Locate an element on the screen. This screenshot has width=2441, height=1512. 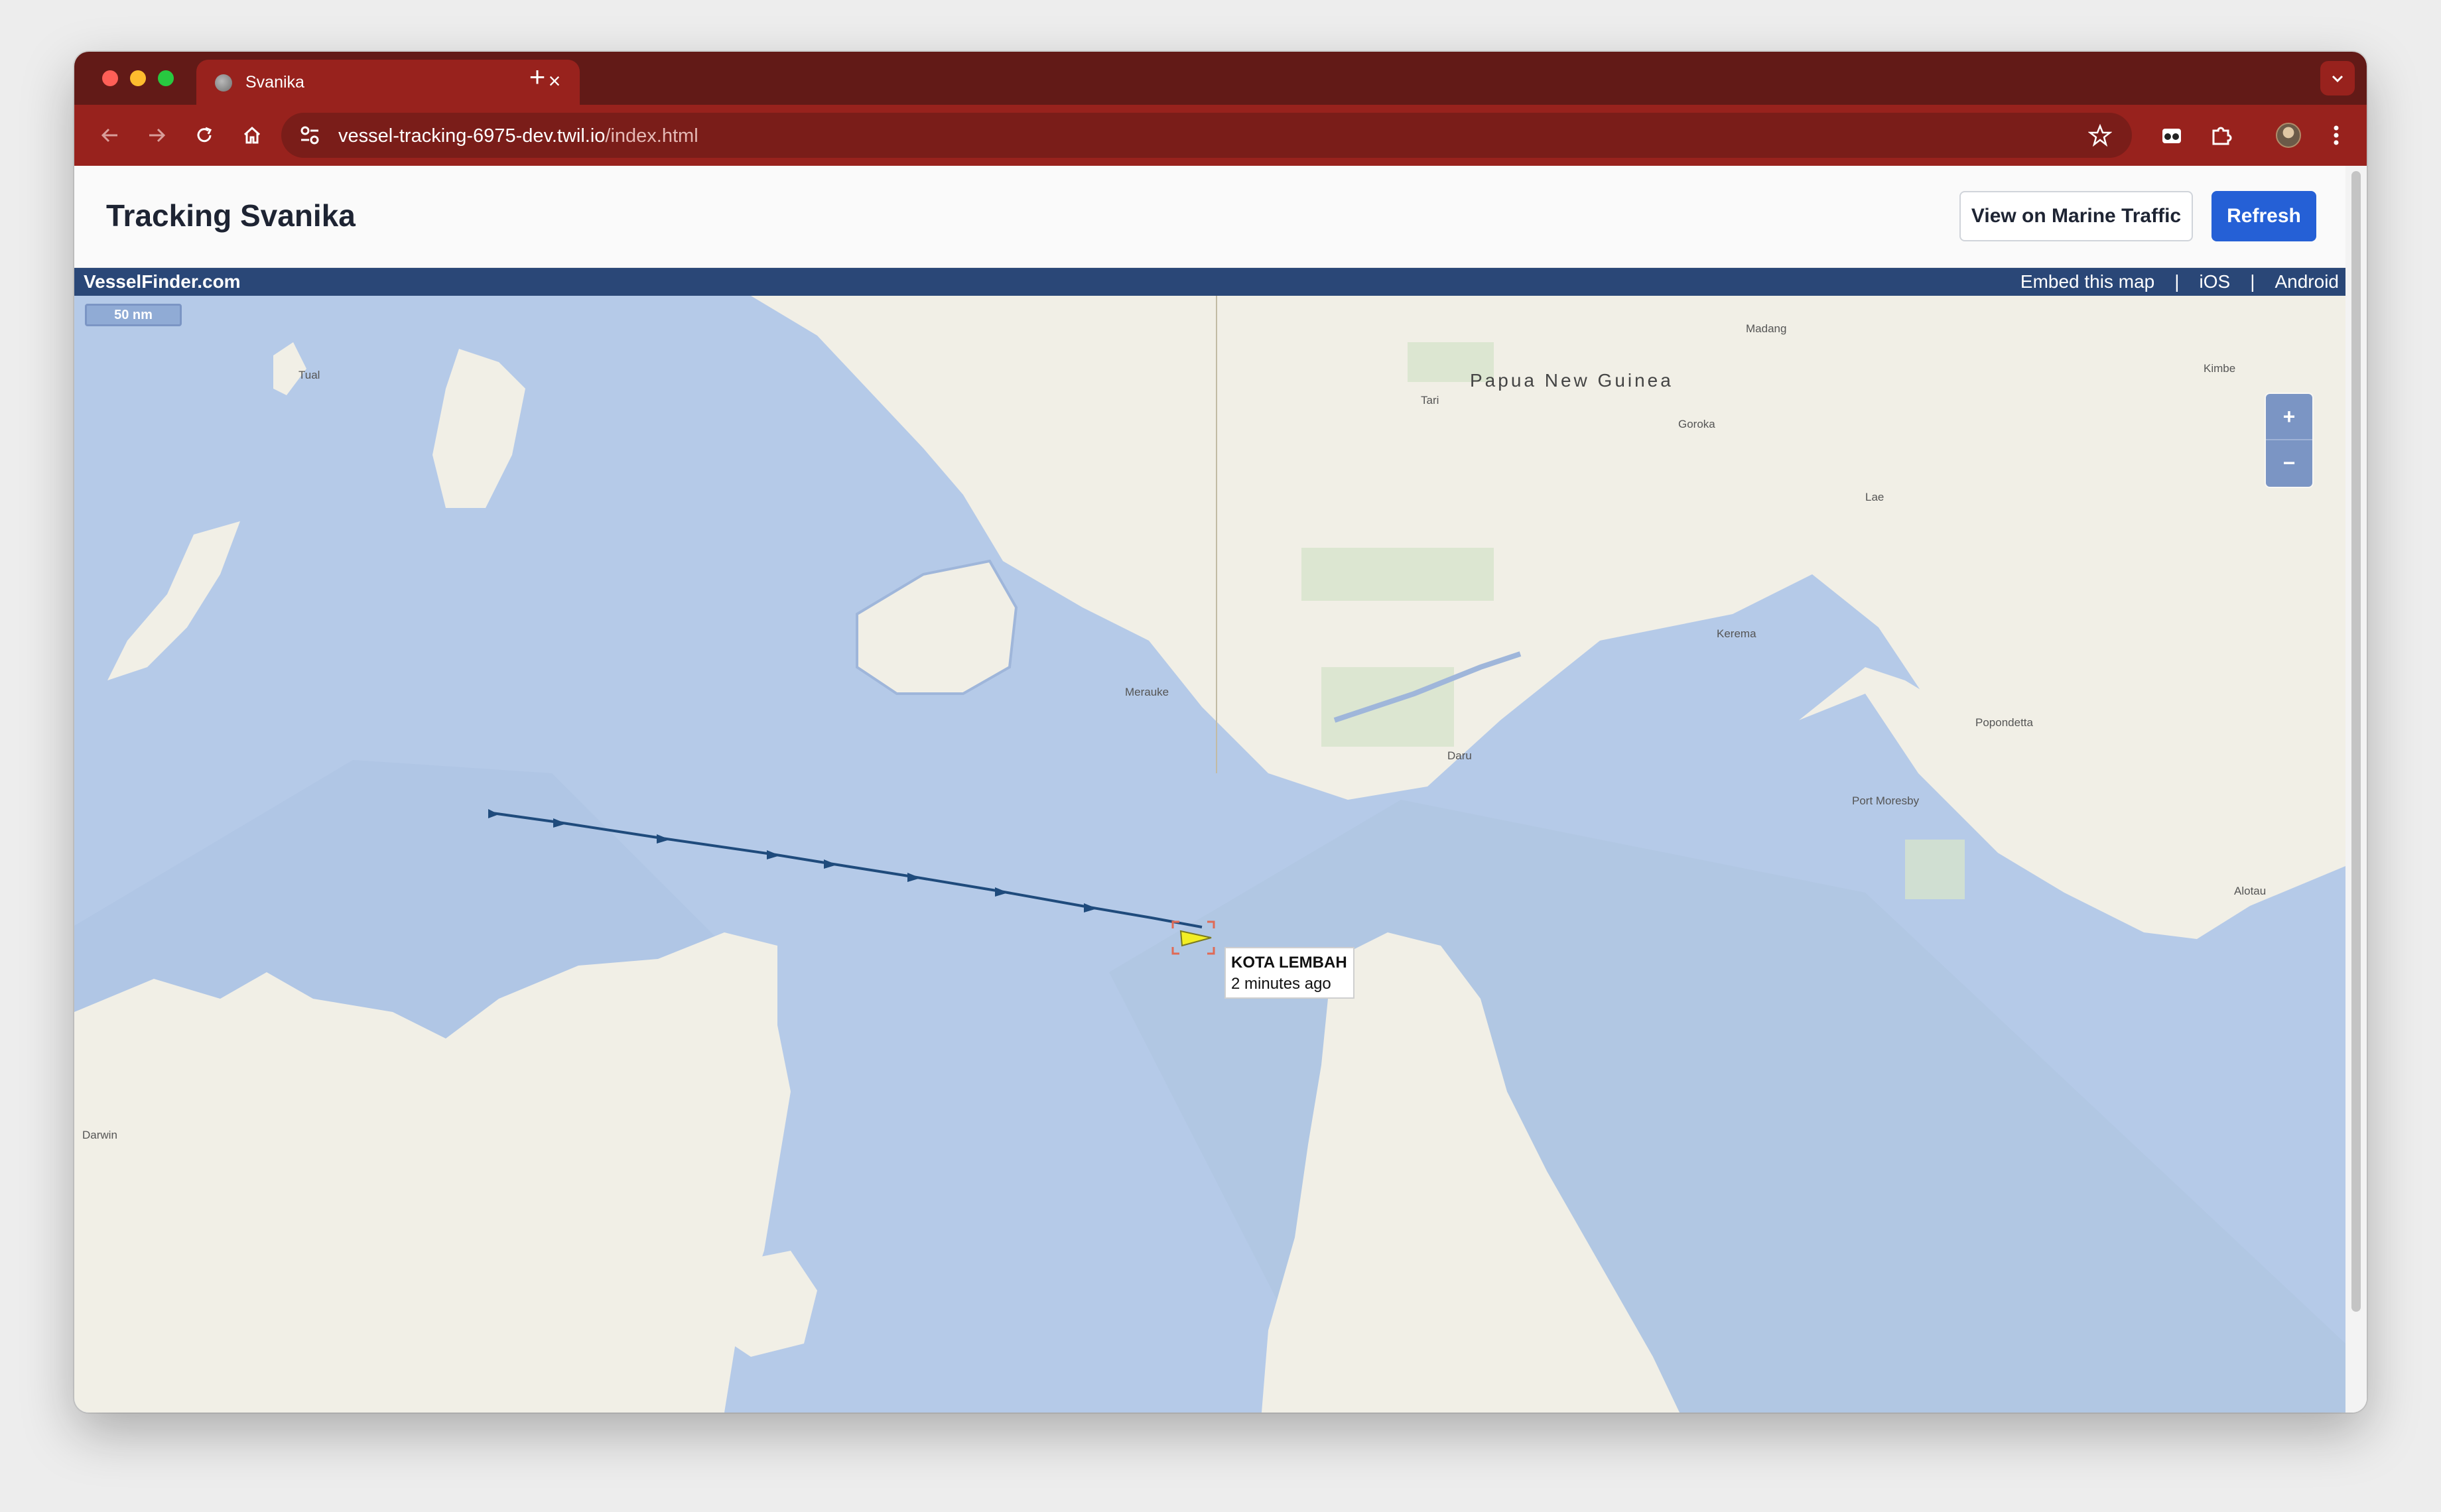
map-label-city: Popondetta is located at coordinates (2004, 722).